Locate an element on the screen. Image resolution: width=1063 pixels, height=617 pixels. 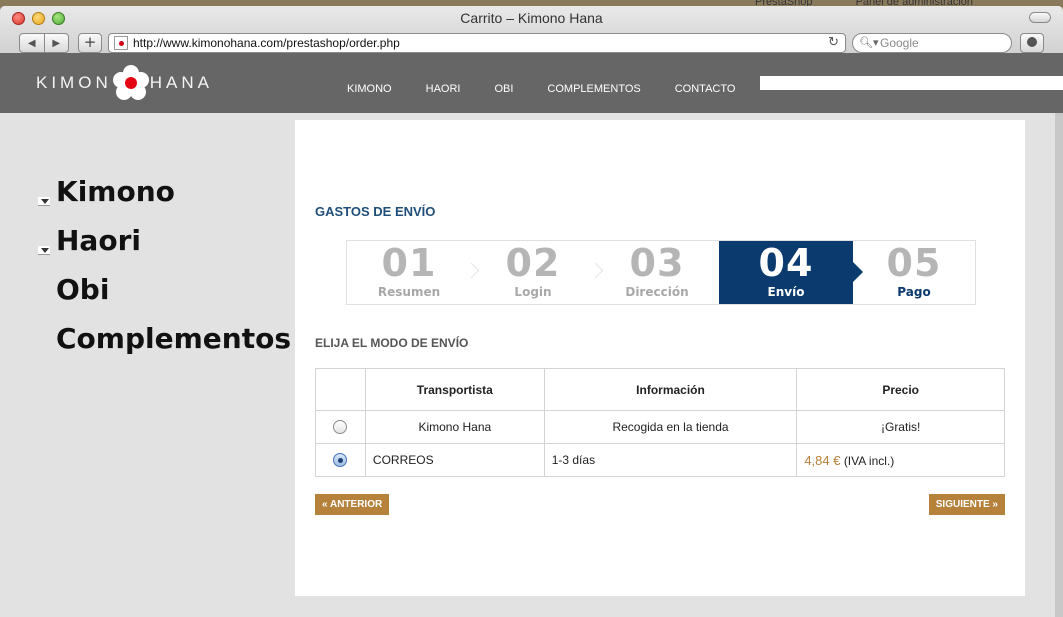
history-nav: ◀ ▶ is located at coordinates (44, 43).